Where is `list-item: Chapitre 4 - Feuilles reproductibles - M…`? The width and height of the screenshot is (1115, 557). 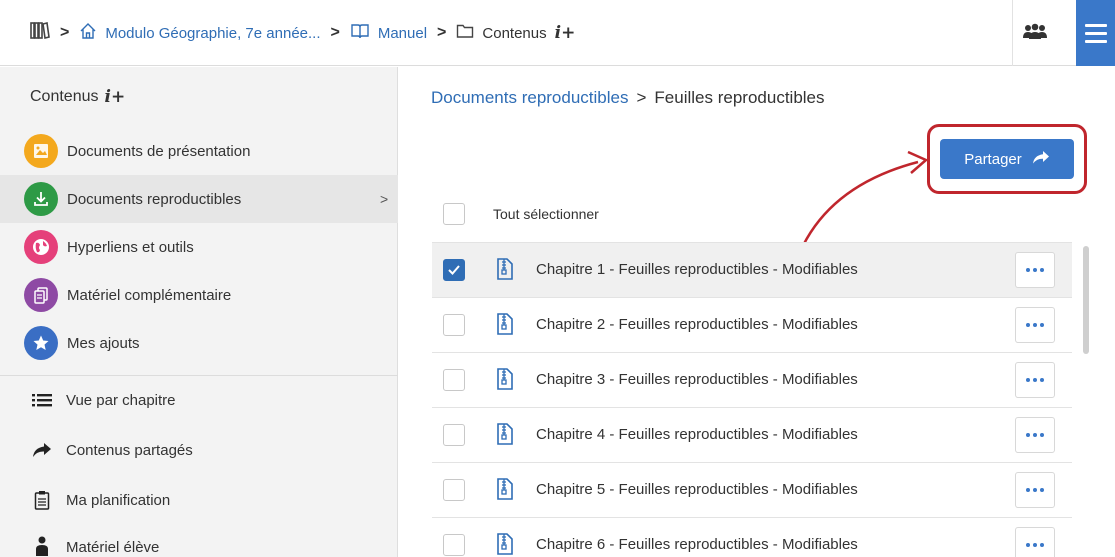 list-item: Chapitre 4 - Feuilles reproductibles - M… is located at coordinates (752, 434).